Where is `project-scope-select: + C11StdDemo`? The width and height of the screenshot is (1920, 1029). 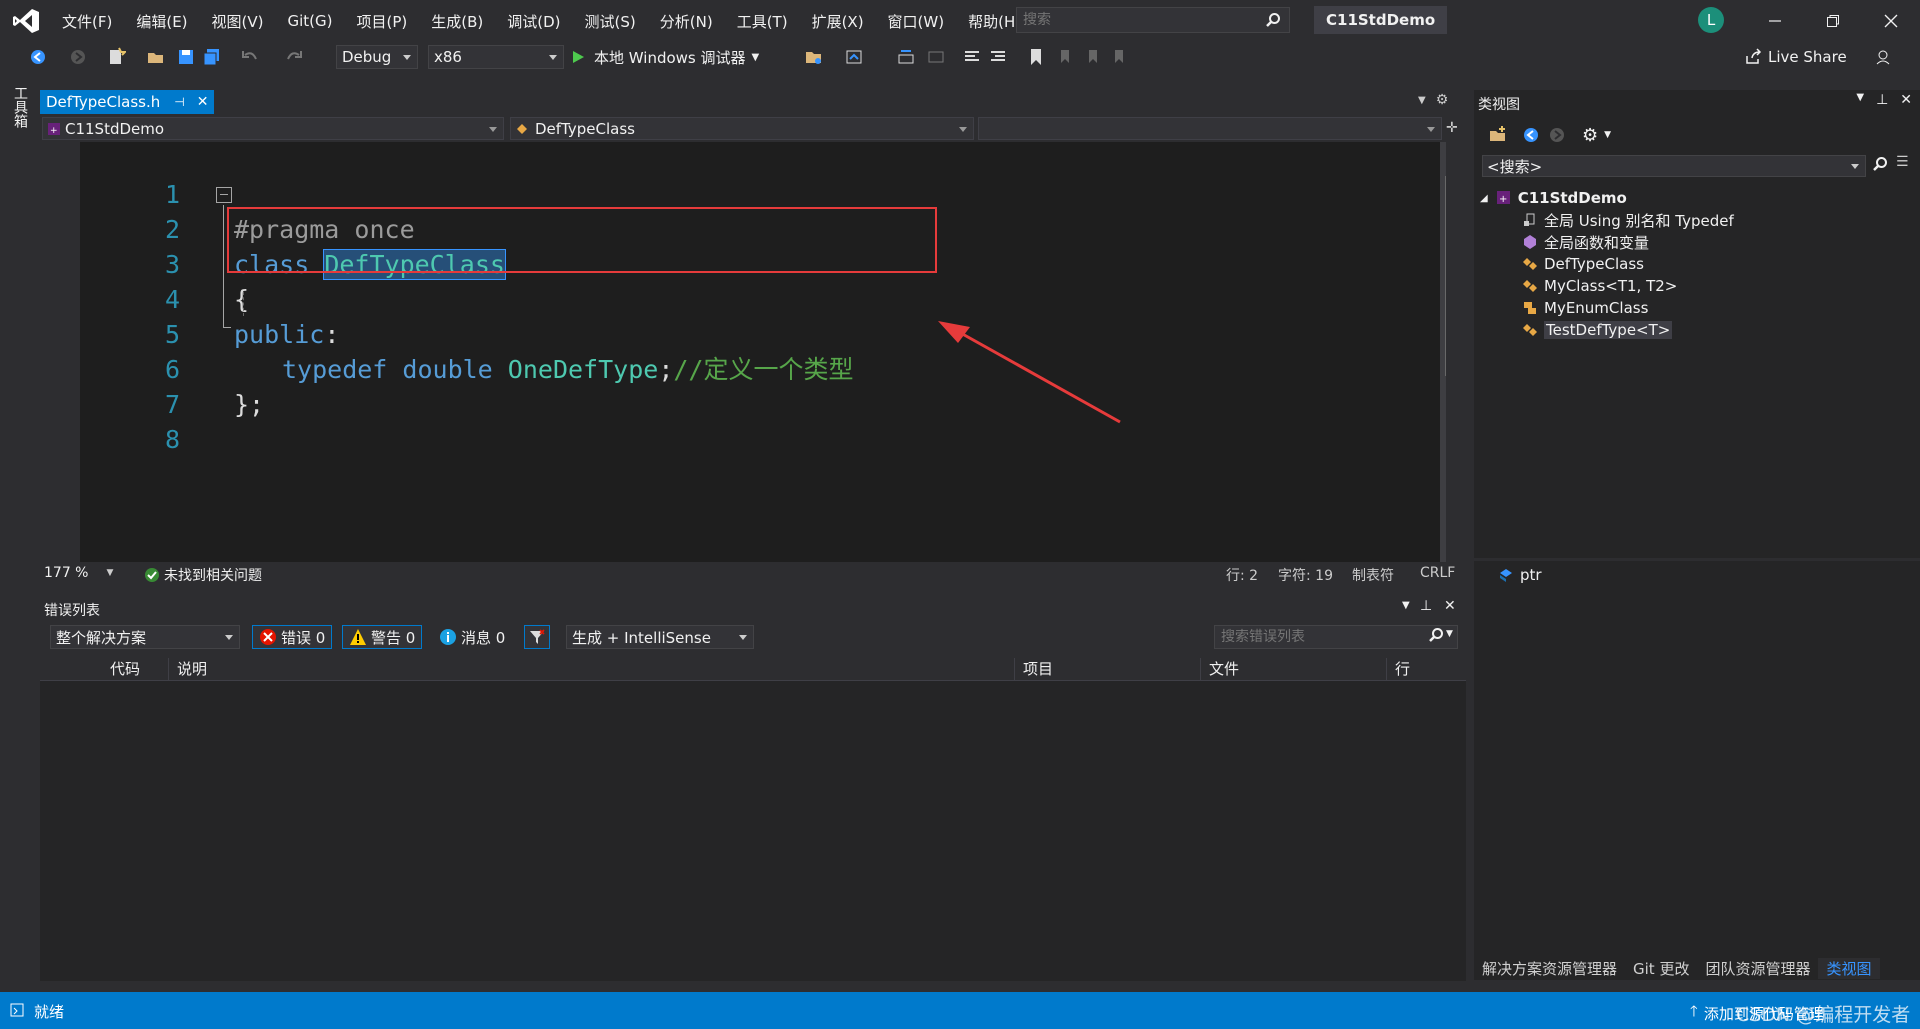 project-scope-select: + C11StdDemo is located at coordinates (273, 128).